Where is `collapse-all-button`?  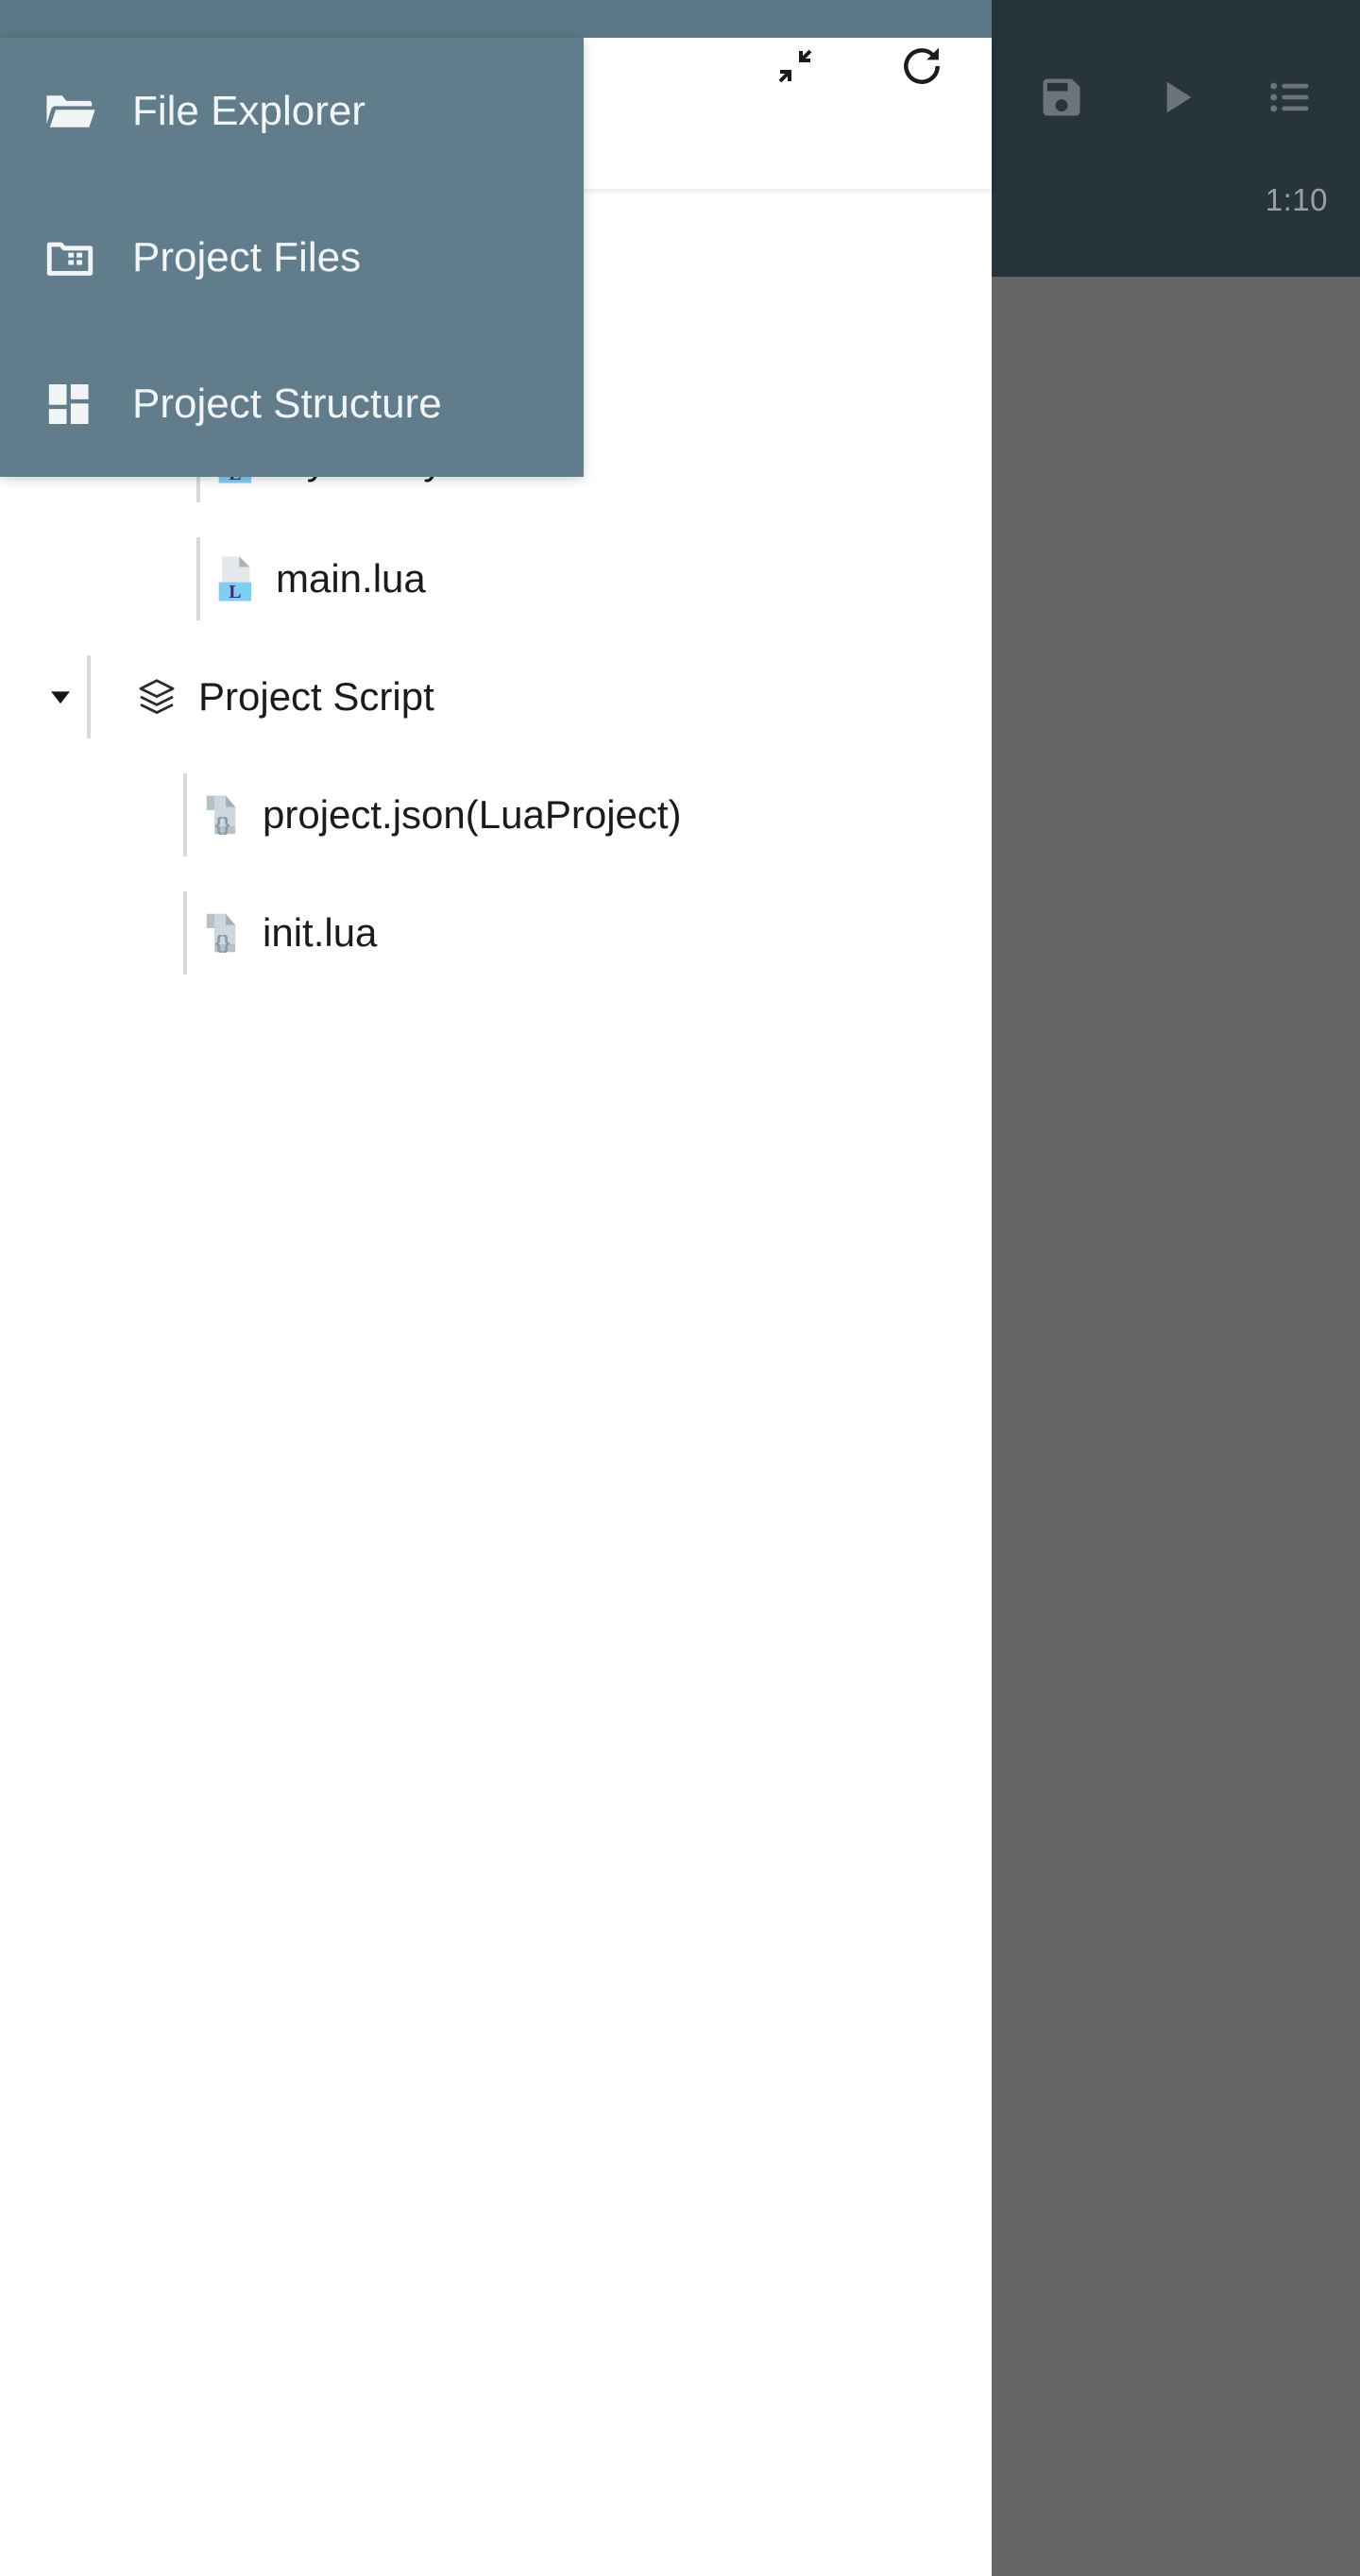
collapse-all-button is located at coordinates (795, 66).